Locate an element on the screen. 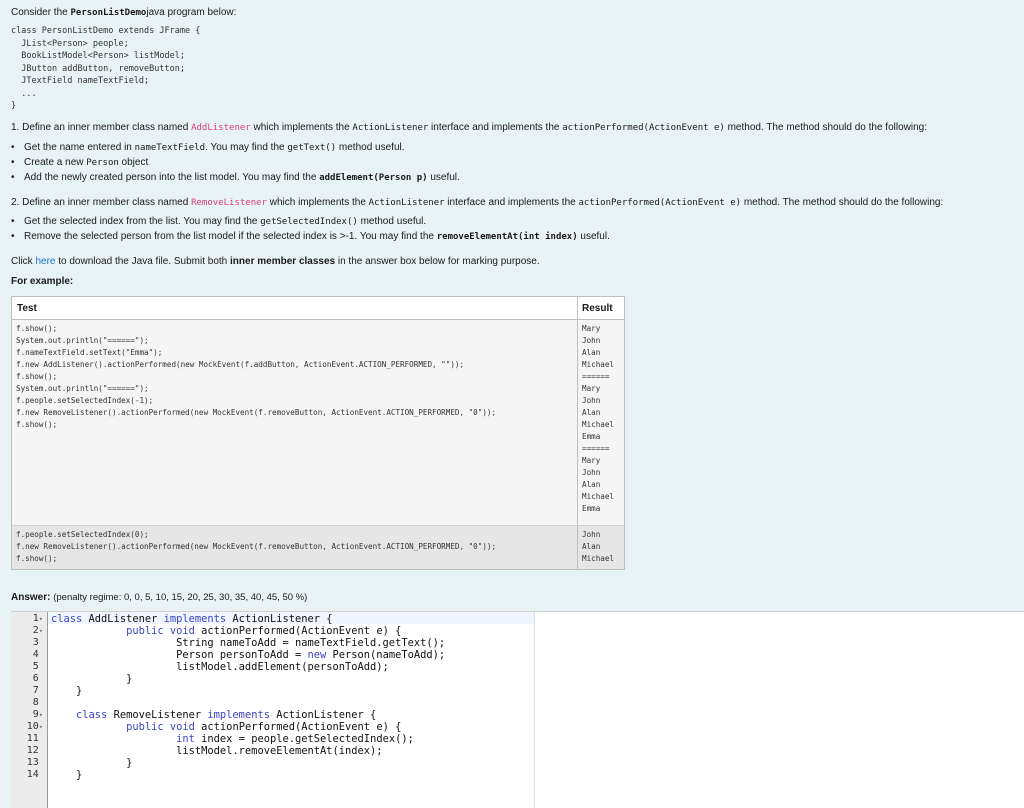 The image size is (1024, 808). table-header: Test Result is located at coordinates (318, 308).